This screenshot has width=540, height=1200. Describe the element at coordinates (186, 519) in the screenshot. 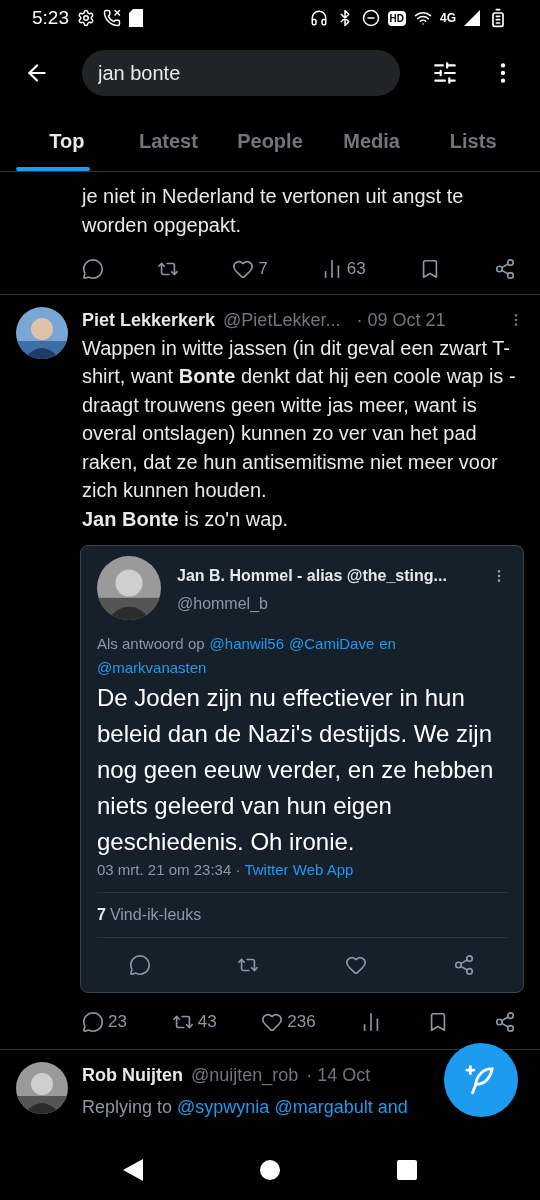

I see `tweet-text: Jan Bonte is zo'n wap.` at that location.